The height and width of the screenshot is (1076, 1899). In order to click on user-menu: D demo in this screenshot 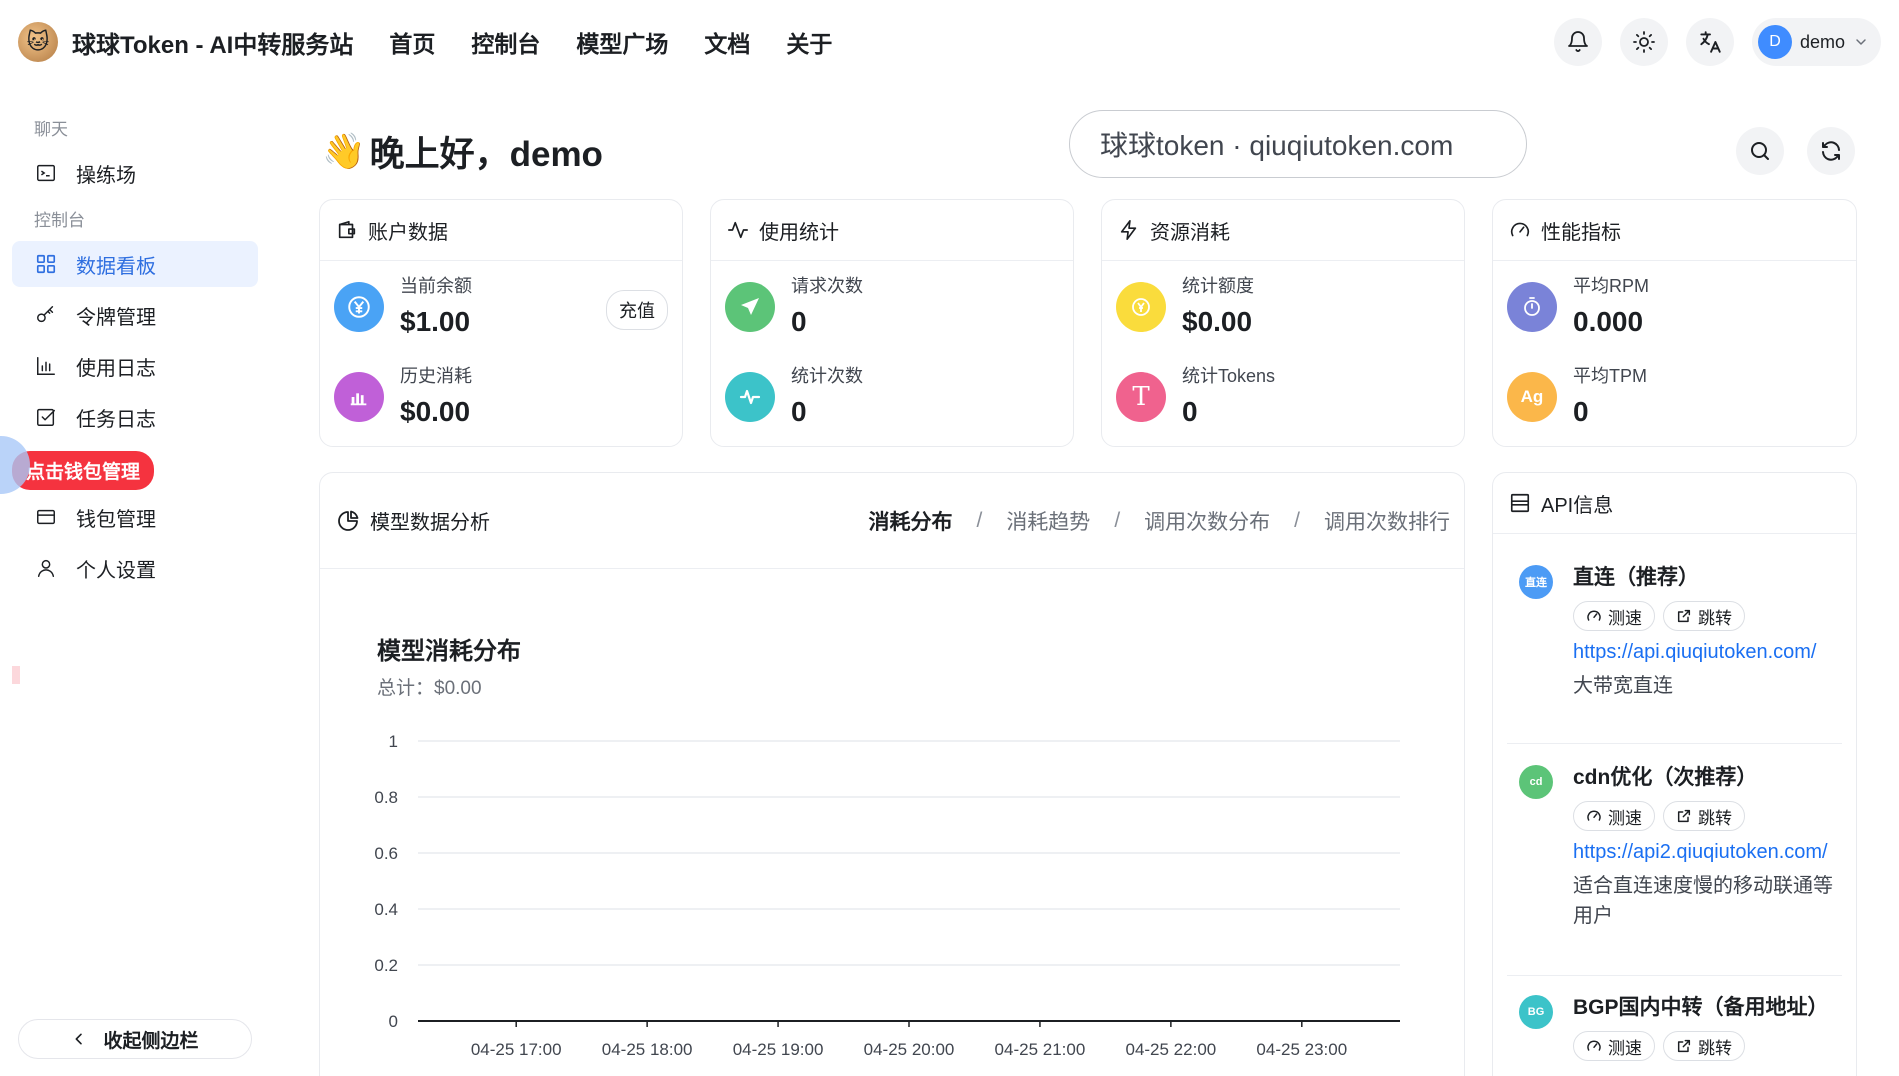, I will do `click(1816, 42)`.